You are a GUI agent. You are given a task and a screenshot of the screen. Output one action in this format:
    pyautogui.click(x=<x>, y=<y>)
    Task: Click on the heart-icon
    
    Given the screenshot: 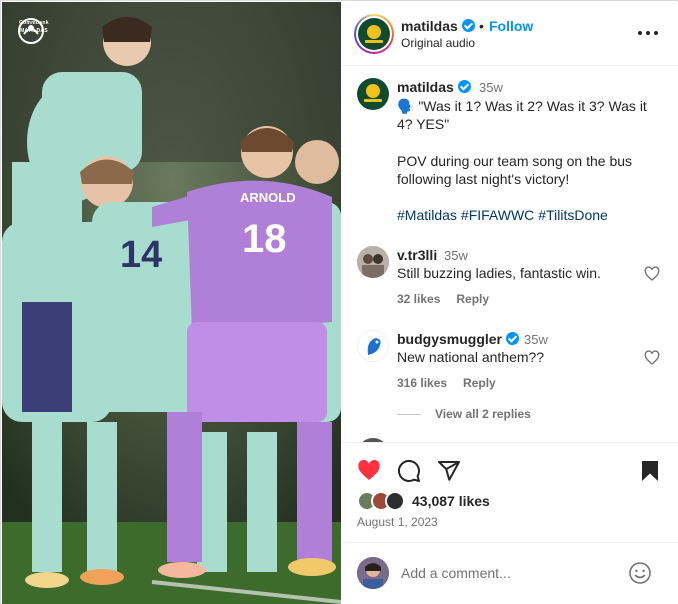 What is the action you would take?
    pyautogui.click(x=369, y=471)
    